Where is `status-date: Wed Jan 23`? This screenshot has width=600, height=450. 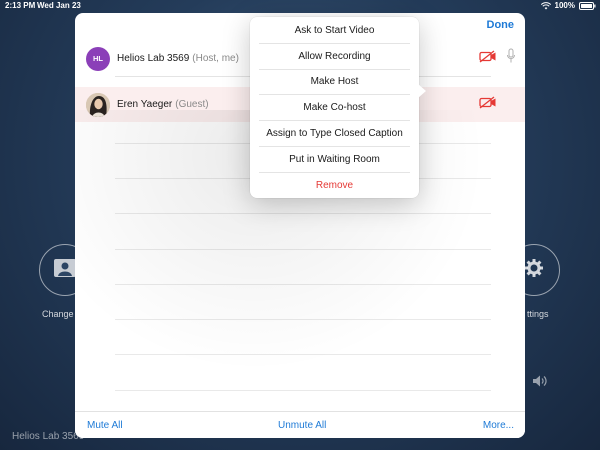
status-date: Wed Jan 23 is located at coordinates (59, 5).